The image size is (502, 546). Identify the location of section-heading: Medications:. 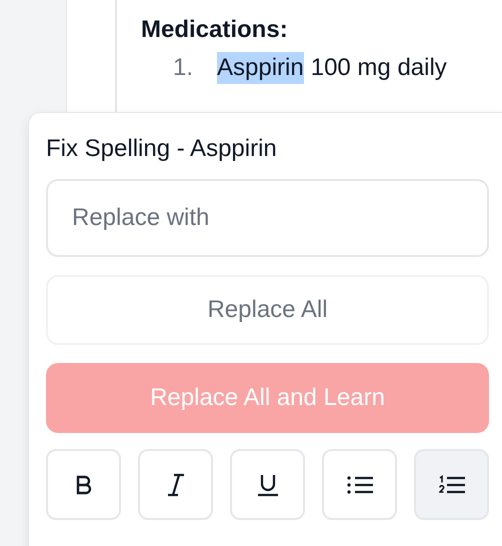
(214, 30).